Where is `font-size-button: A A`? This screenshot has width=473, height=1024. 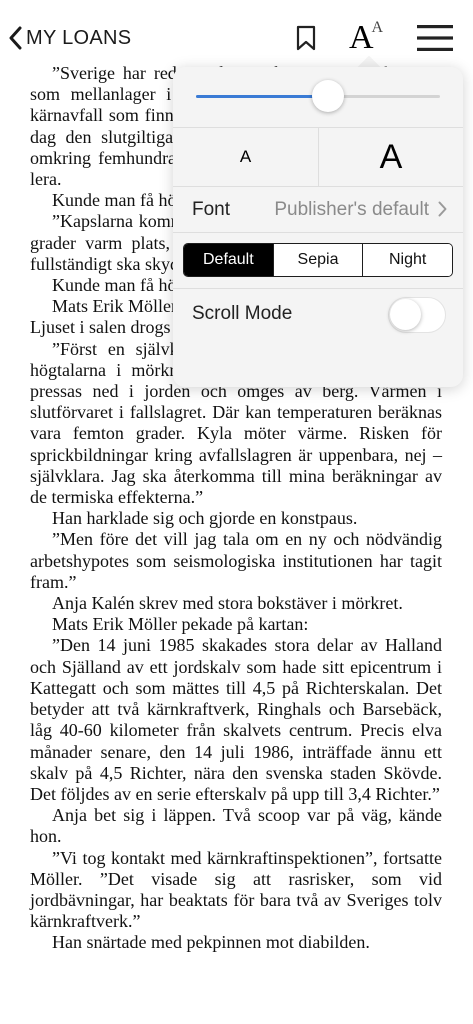 font-size-button: A A is located at coordinates (366, 38).